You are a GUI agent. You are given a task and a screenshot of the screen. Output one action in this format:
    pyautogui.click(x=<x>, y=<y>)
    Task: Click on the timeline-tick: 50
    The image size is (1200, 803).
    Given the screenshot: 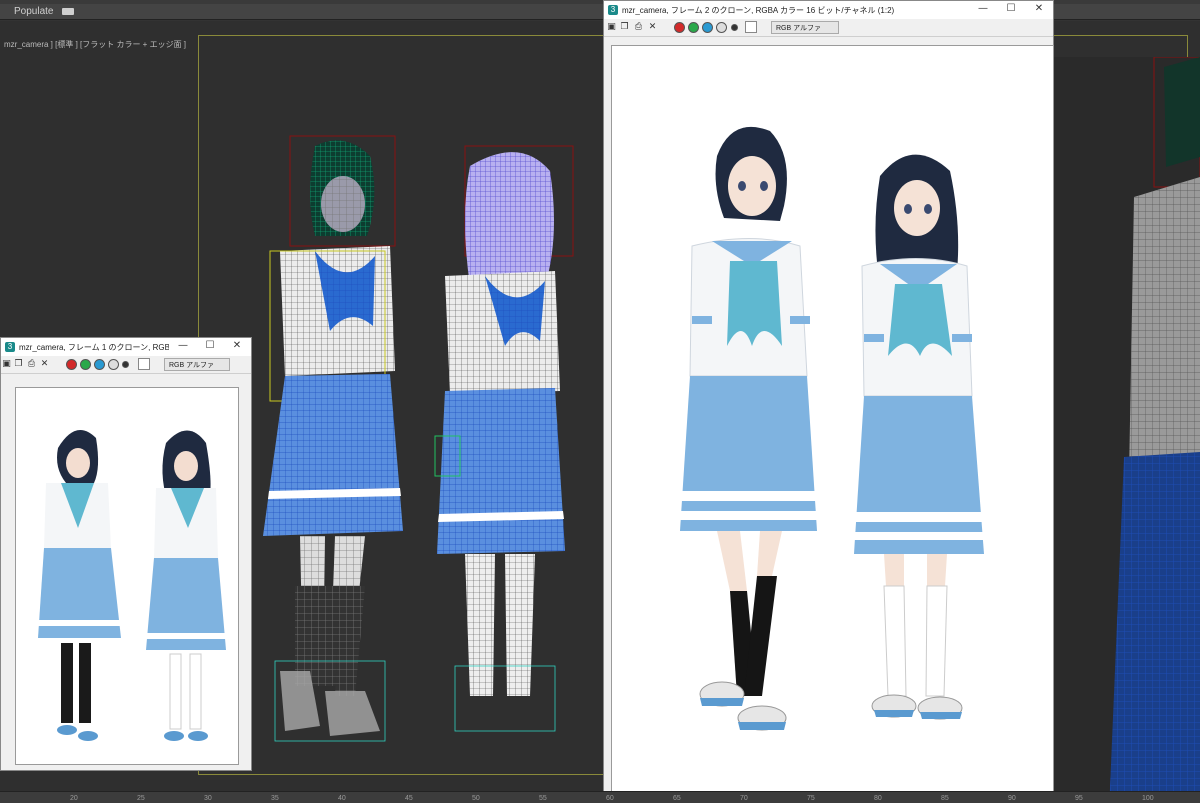 What is the action you would take?
    pyautogui.click(x=476, y=798)
    